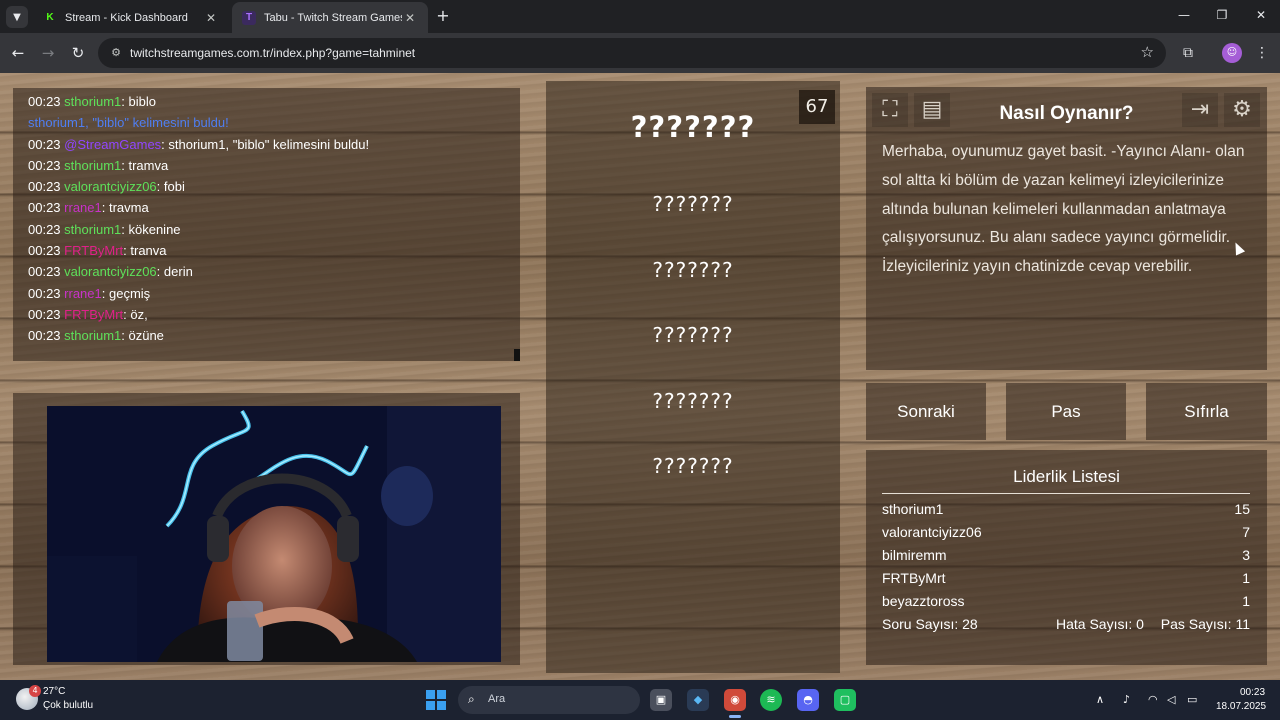 The width and height of the screenshot is (1280, 720). I want to click on spotify-icon: ≋, so click(771, 700).